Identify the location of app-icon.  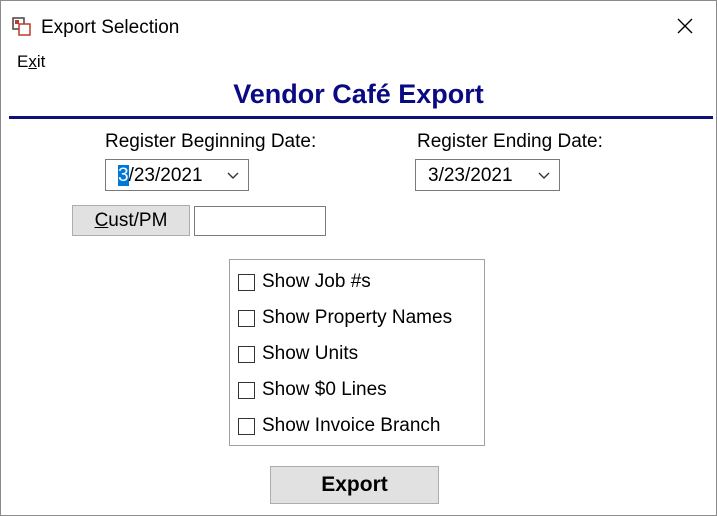
(21, 26).